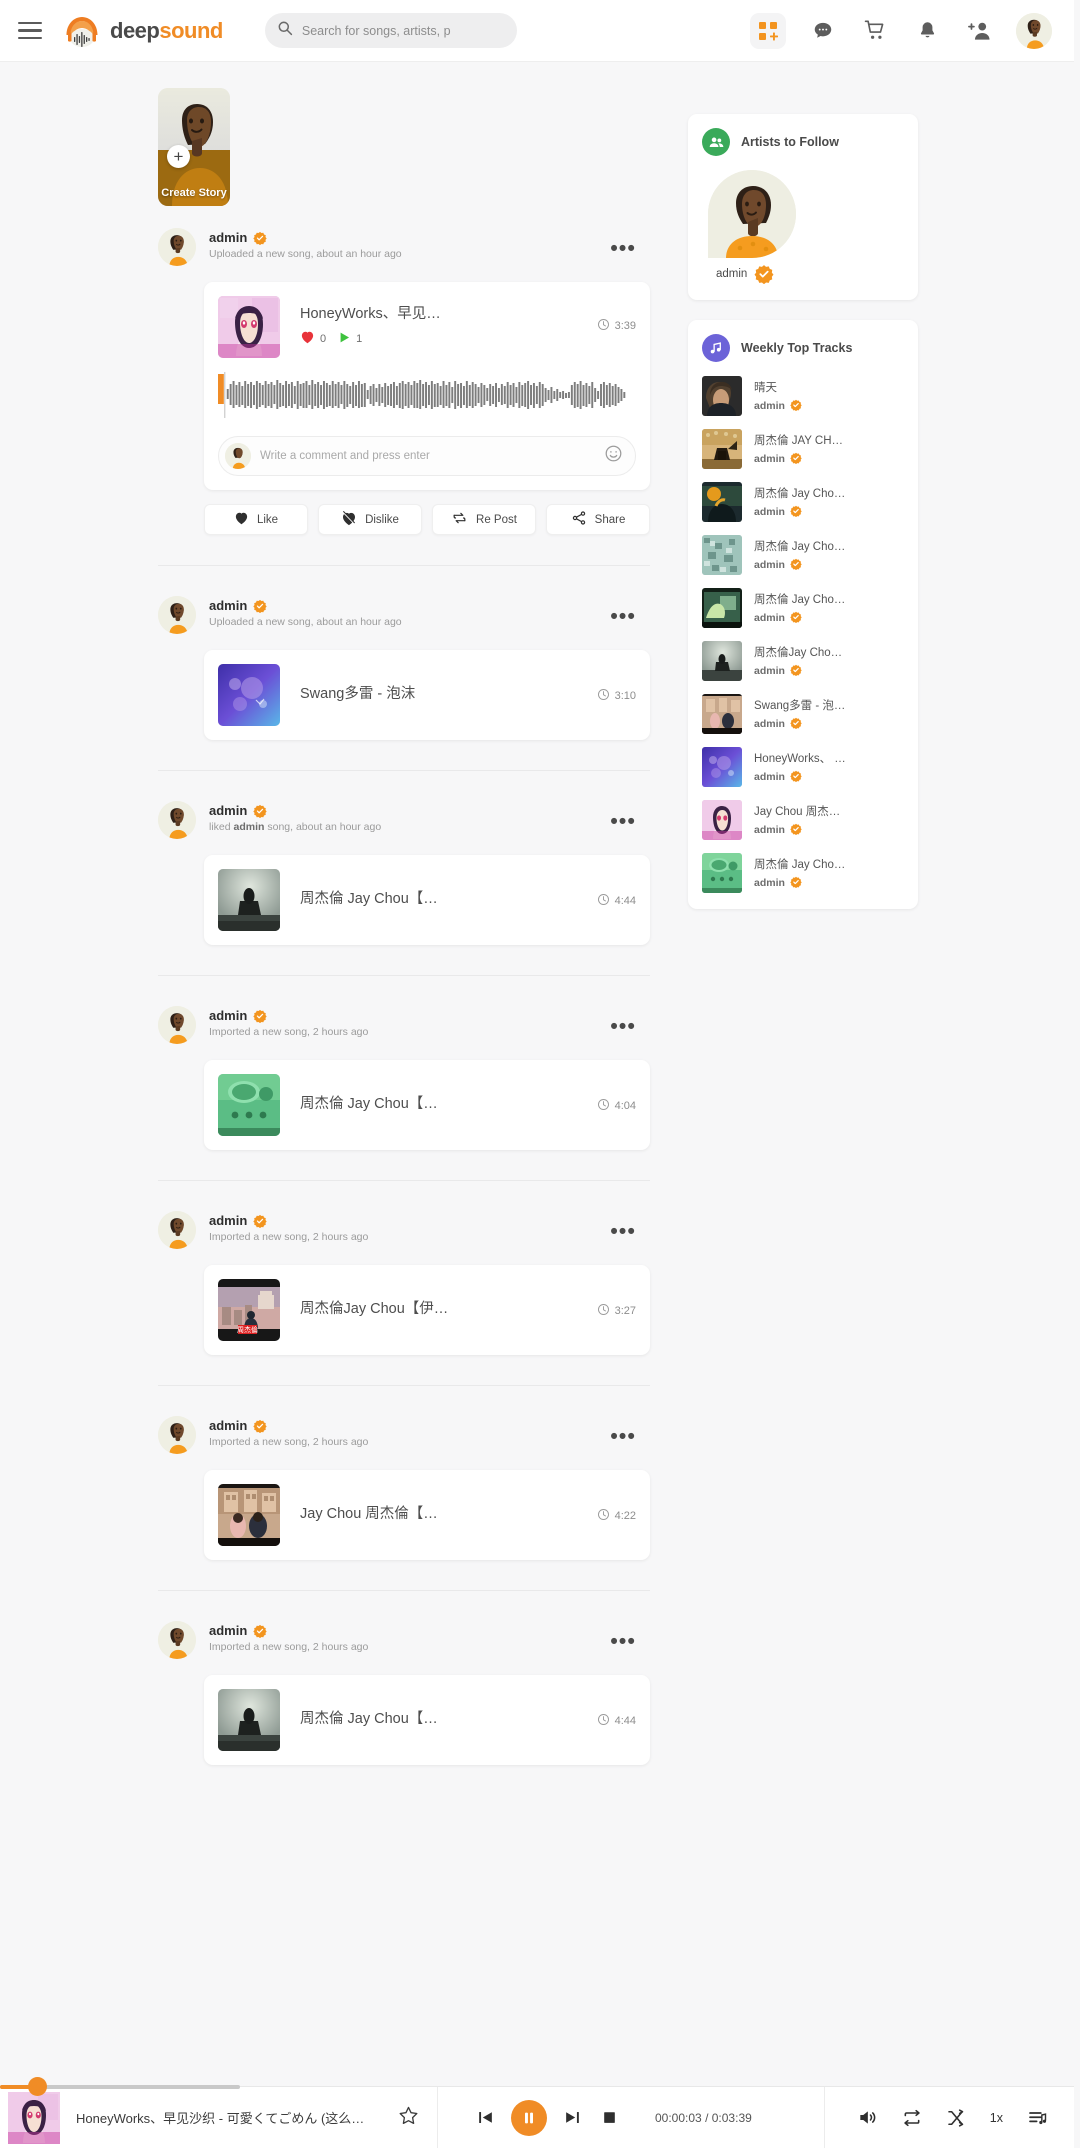 Image resolution: width=1080 pixels, height=2148 pixels. What do you see at coordinates (1037, 2118) in the screenshot?
I see `queue-playlist-button` at bounding box center [1037, 2118].